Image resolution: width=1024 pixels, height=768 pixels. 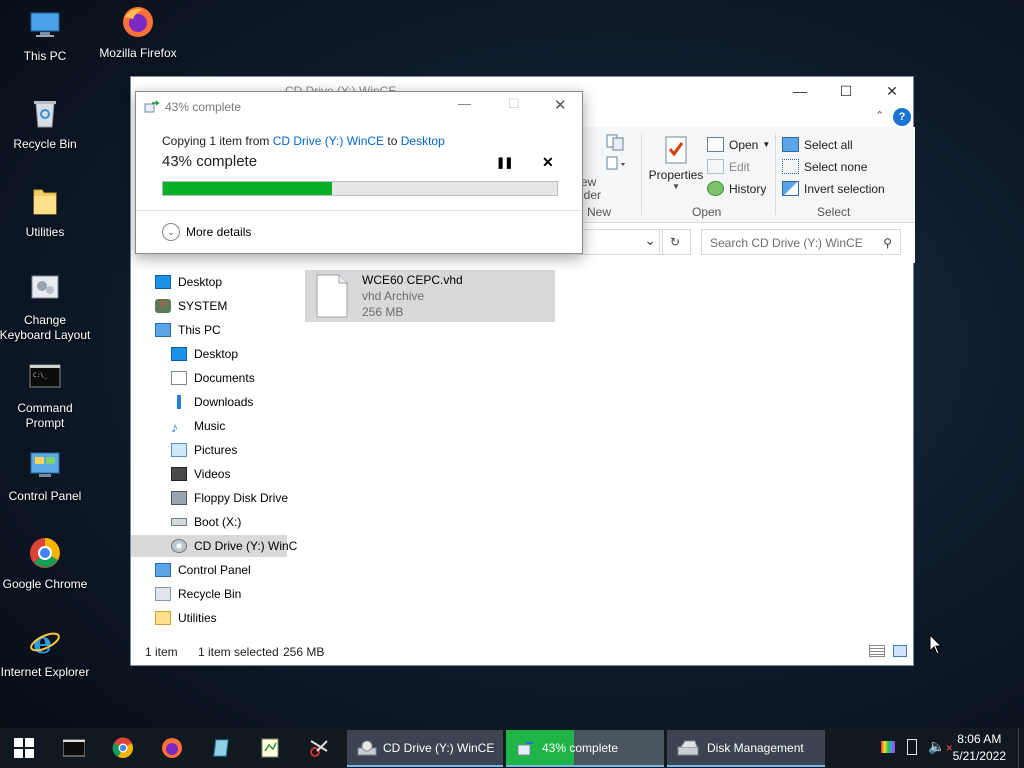 What do you see at coordinates (138, 33) in the screenshot?
I see `desktop-icon-firefox: Mozilla Firefox` at bounding box center [138, 33].